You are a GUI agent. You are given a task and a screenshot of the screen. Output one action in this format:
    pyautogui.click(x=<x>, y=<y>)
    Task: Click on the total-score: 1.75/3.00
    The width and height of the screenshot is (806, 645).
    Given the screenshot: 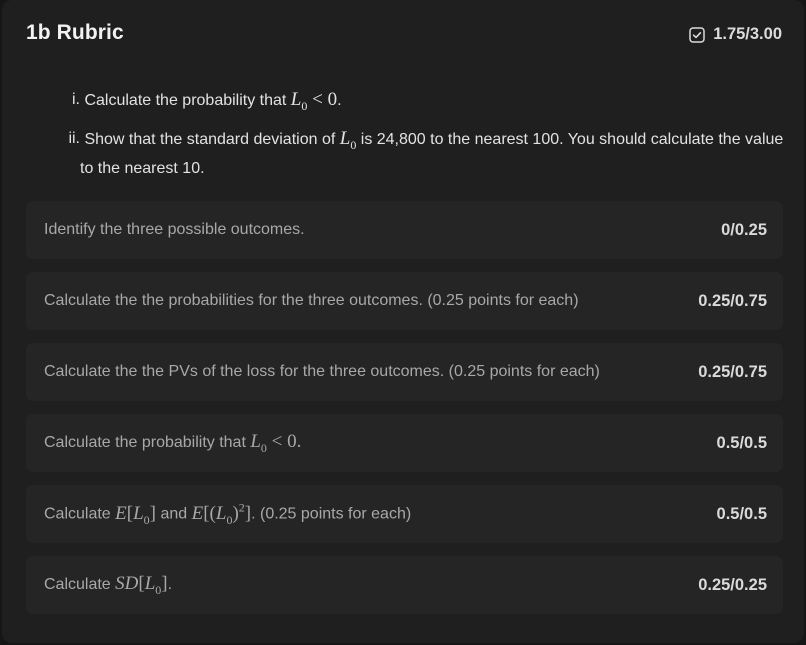 What is the action you would take?
    pyautogui.click(x=735, y=34)
    